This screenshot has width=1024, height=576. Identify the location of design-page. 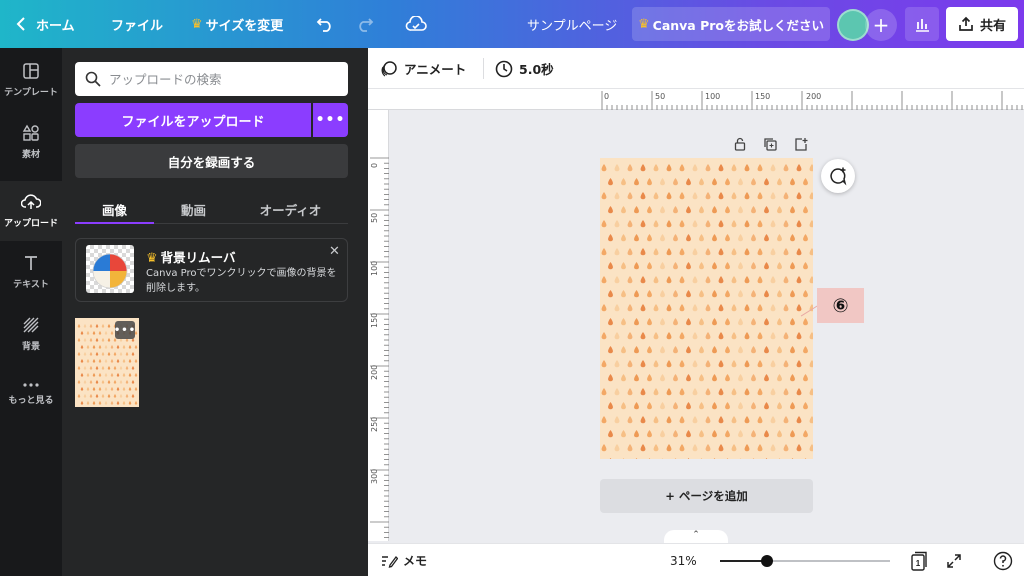
(706, 308).